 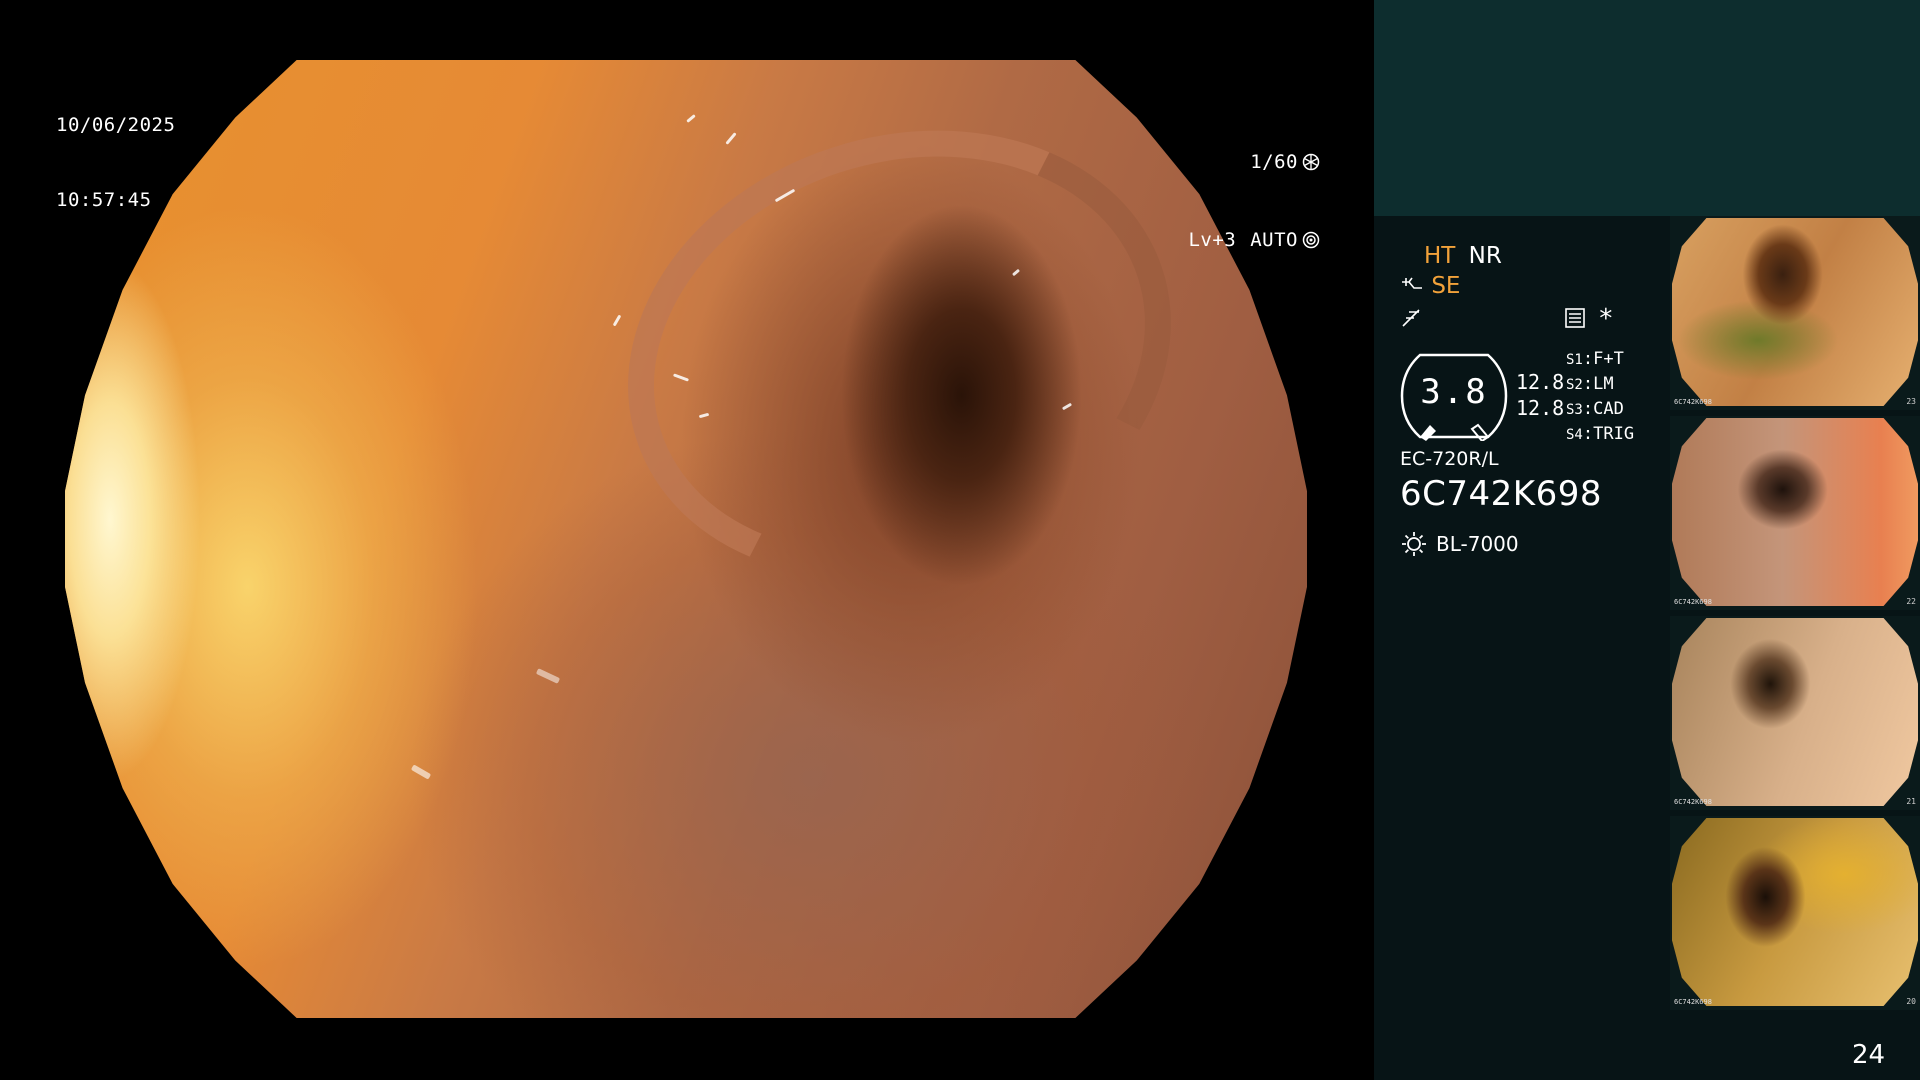 I want to click on ratio-bottom: 12.8, so click(x=1540, y=408).